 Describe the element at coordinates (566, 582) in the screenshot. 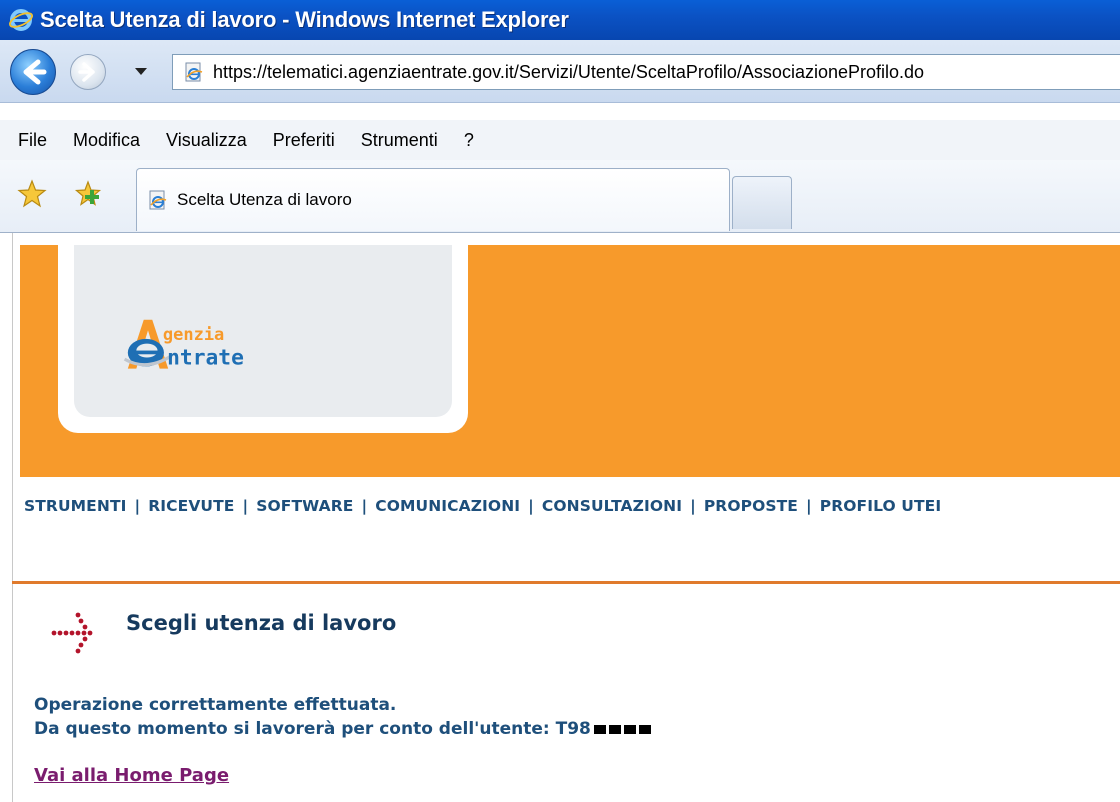

I see `section-divider` at that location.